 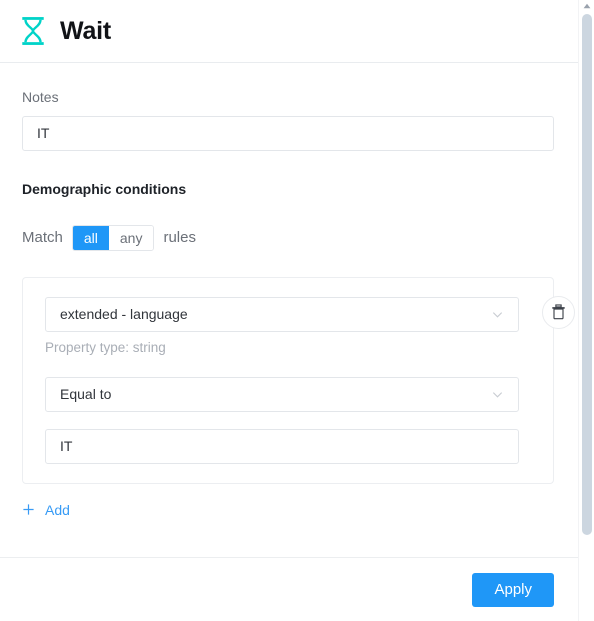 I want to click on property-select: extended - language, so click(x=282, y=314).